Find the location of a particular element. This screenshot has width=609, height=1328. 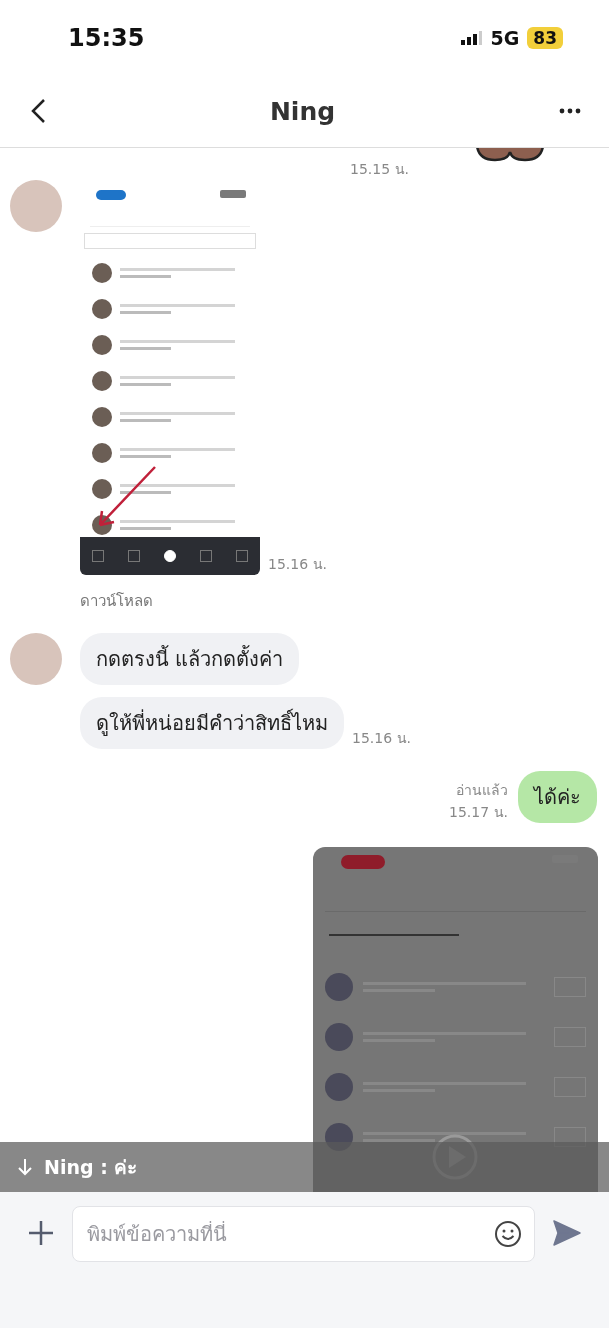

new-message-preview: Ning : ค่ะ is located at coordinates (91, 1167).